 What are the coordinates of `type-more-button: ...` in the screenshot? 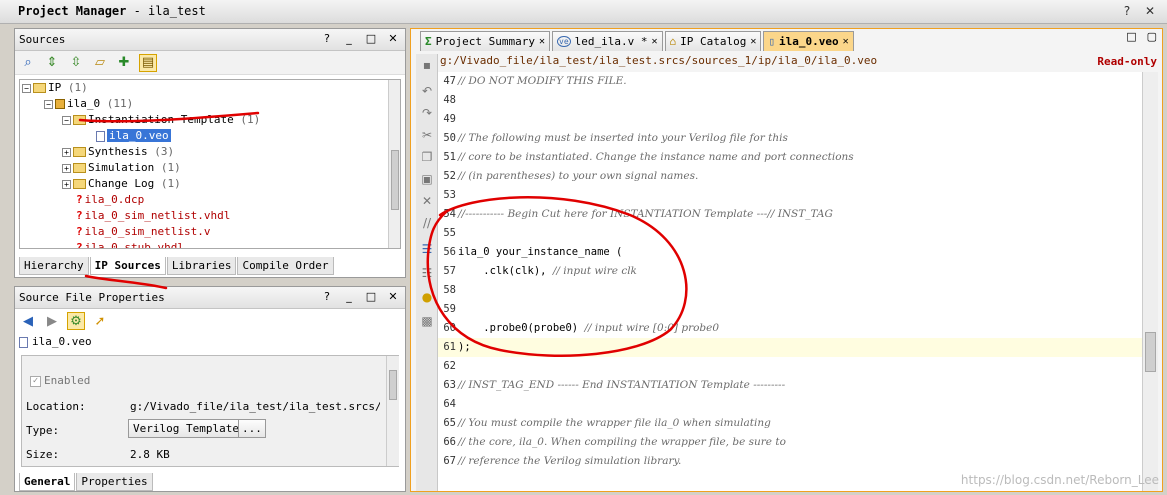 It's located at (252, 428).